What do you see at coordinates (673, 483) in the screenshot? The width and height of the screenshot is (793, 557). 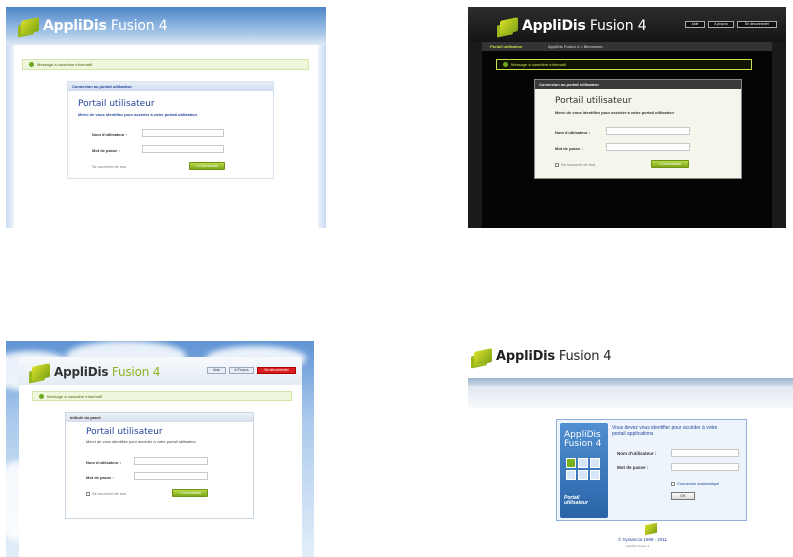 I see `auto-connect-checkbox` at bounding box center [673, 483].